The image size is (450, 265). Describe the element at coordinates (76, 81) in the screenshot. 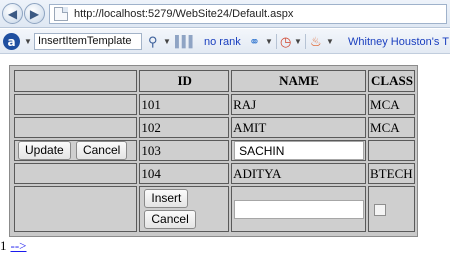

I see `header-actions` at that location.